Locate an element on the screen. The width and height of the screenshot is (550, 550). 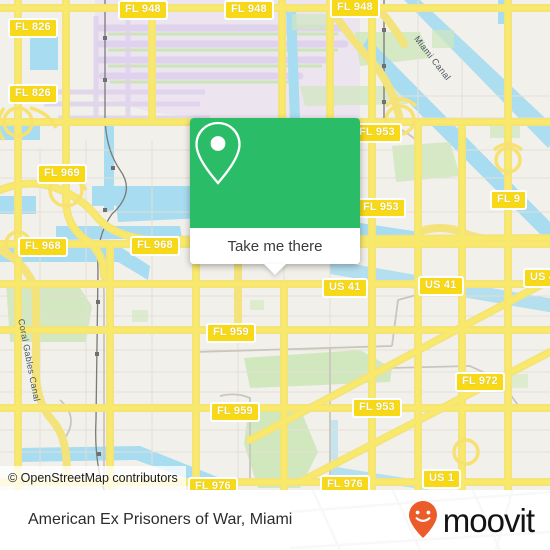
map-pin-icon is located at coordinates (218, 153).